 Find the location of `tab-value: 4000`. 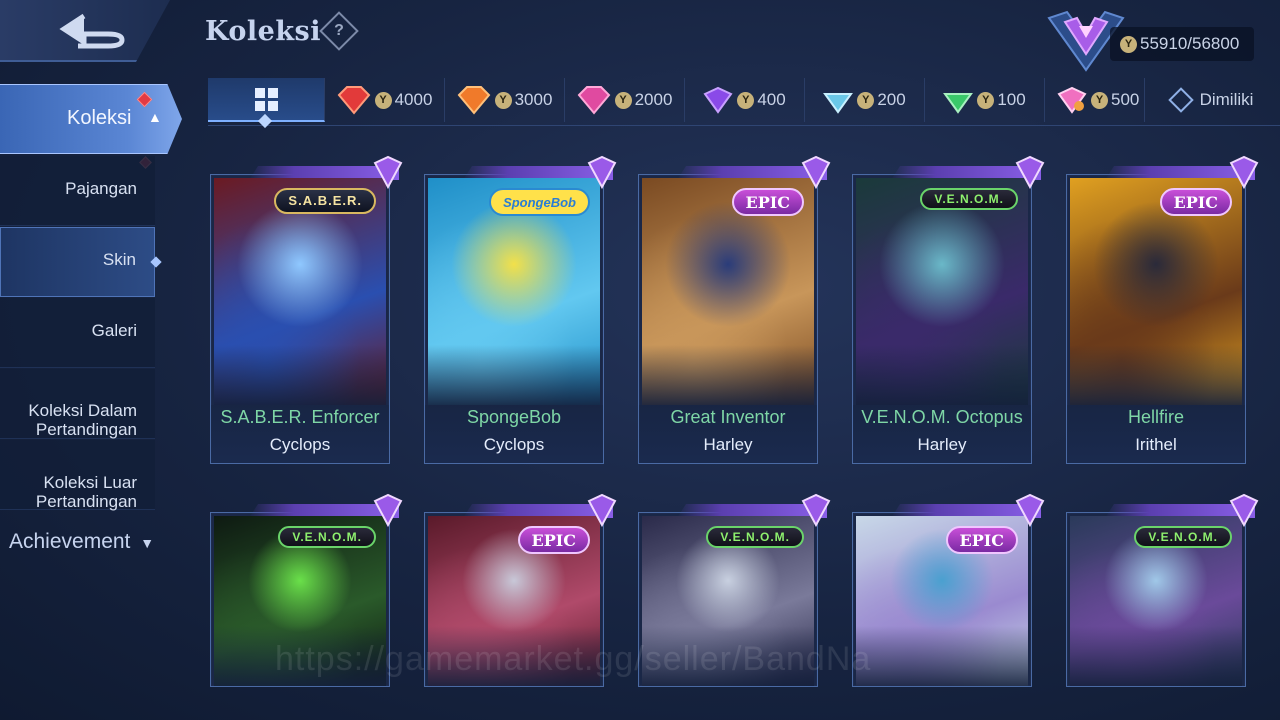

tab-value: 4000 is located at coordinates (413, 99).